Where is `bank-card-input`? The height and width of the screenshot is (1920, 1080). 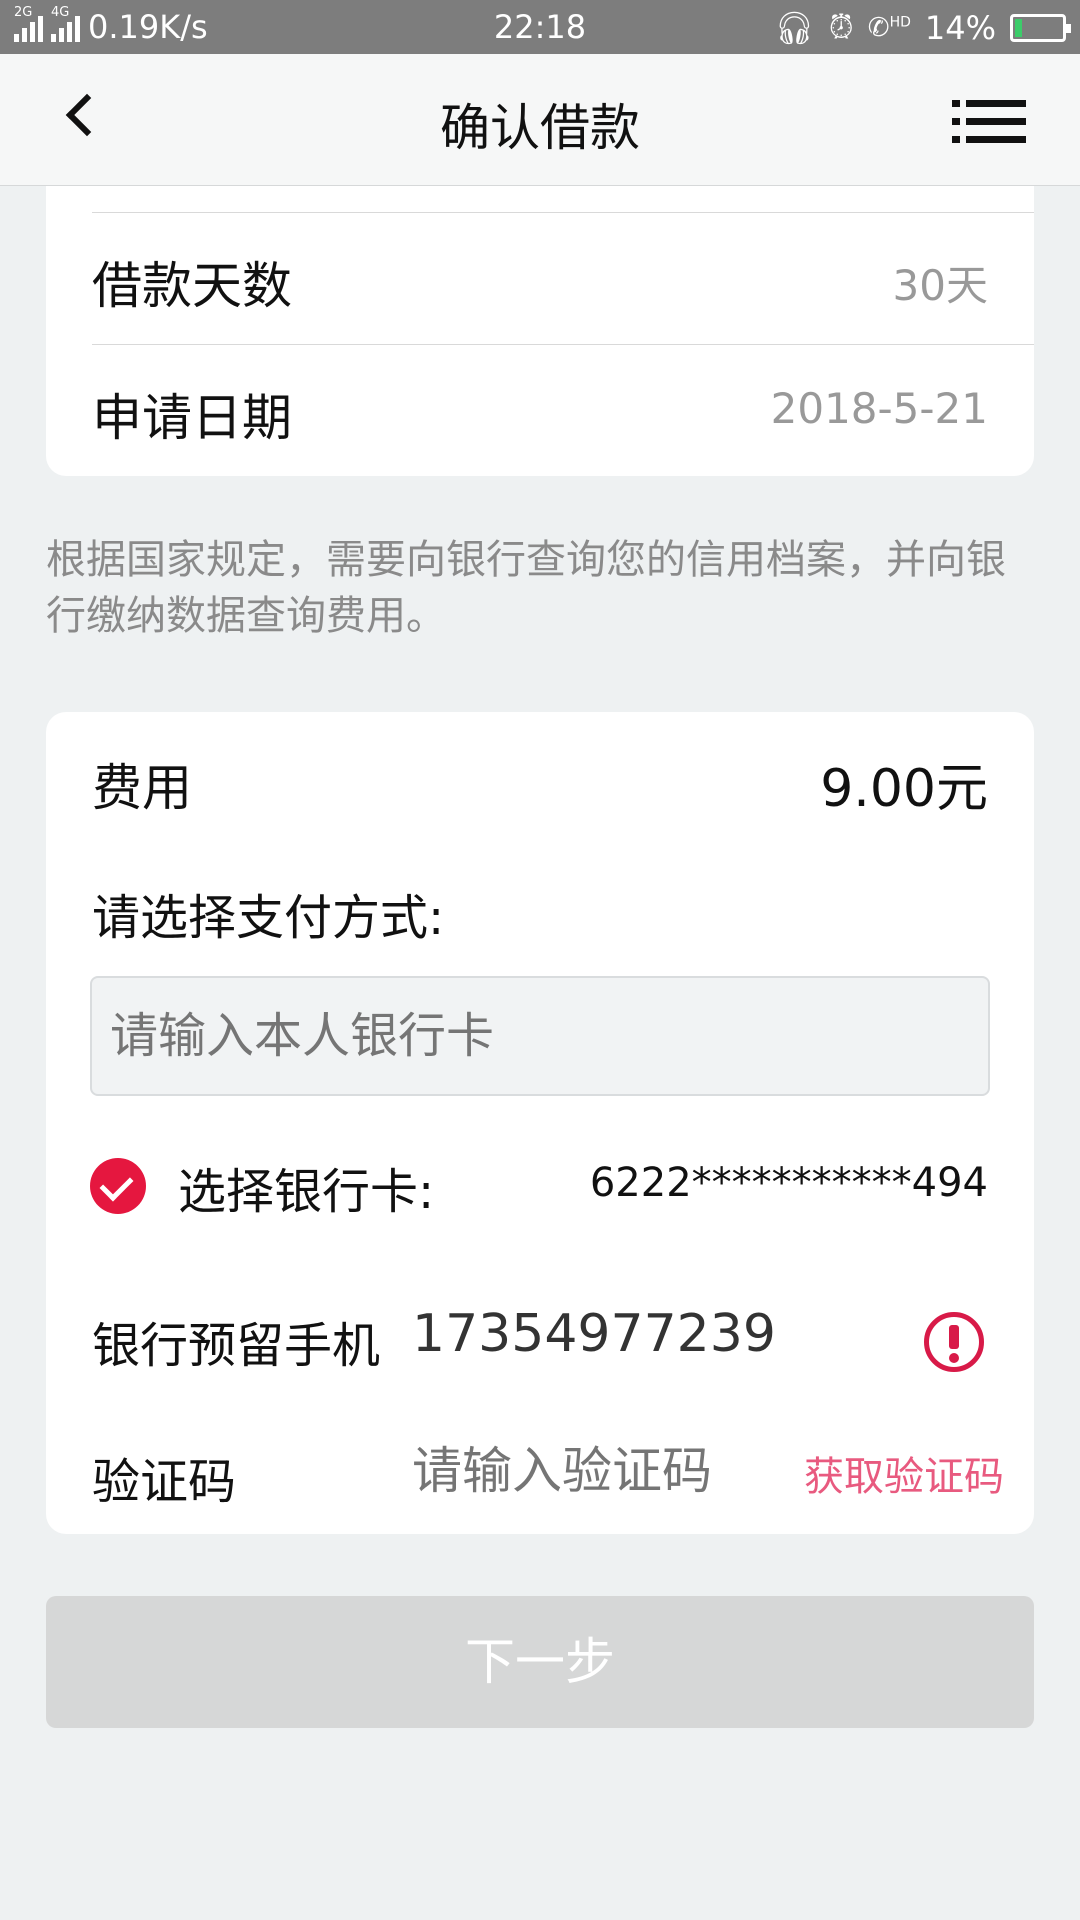
bank-card-input is located at coordinates (540, 1036).